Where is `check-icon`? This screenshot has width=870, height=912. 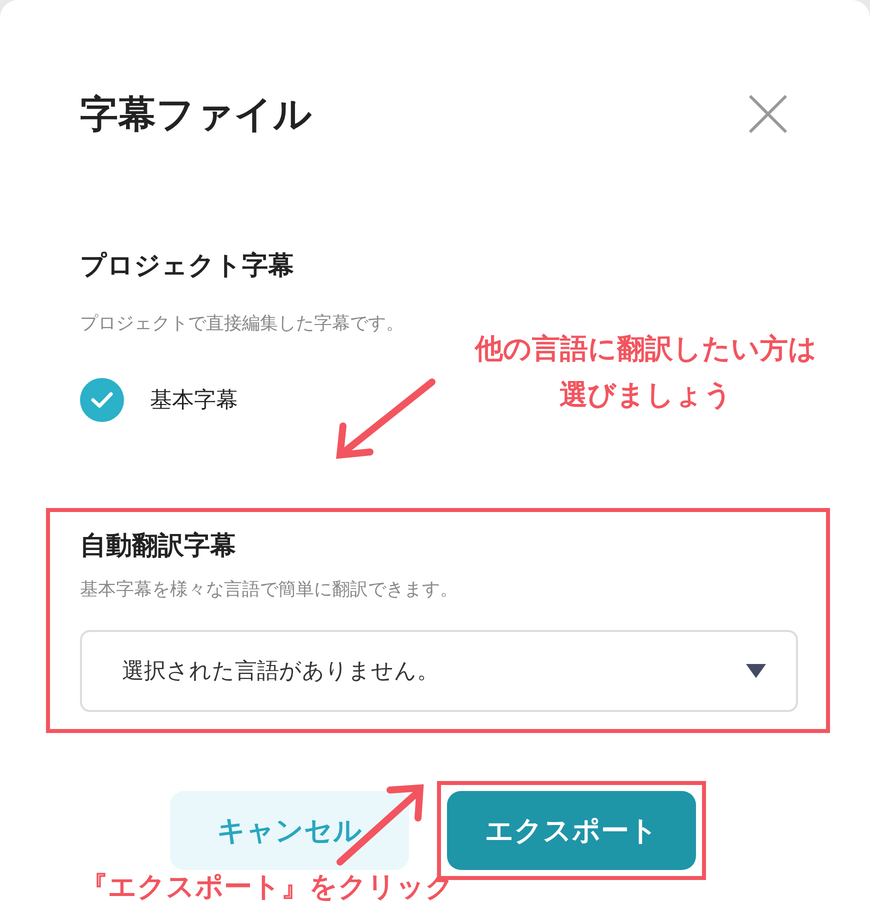 check-icon is located at coordinates (102, 400).